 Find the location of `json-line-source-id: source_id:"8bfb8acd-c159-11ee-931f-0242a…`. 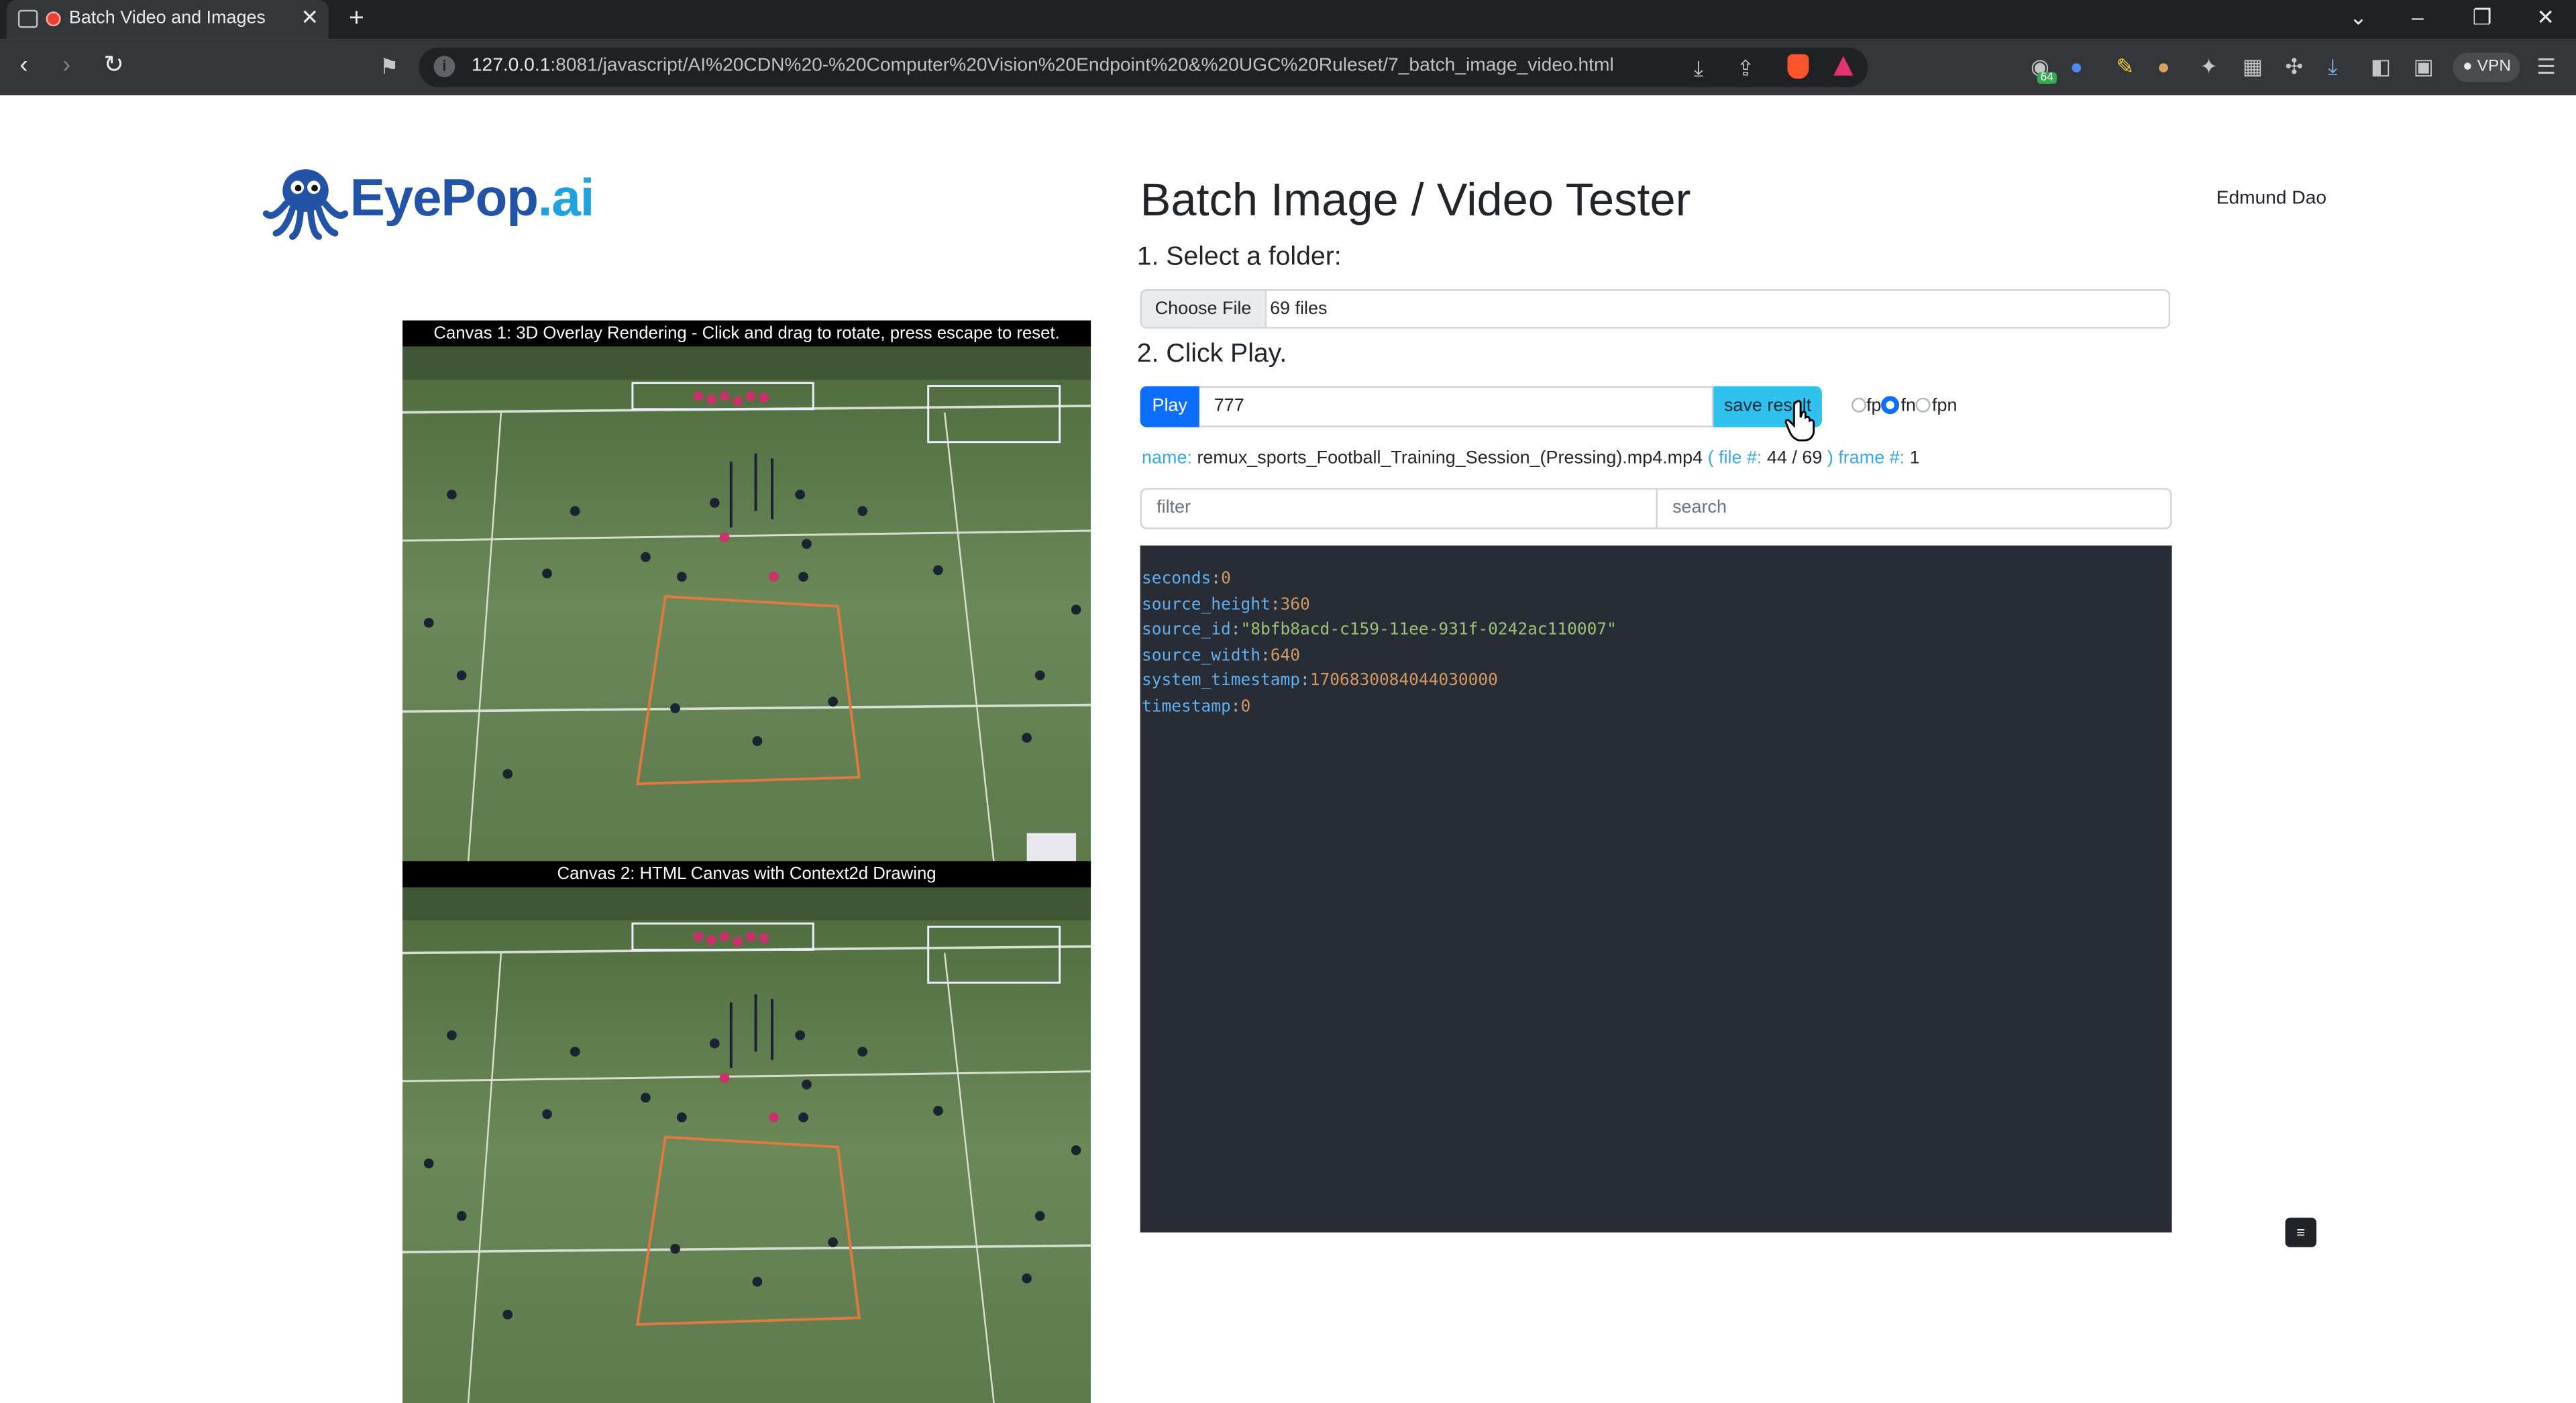

json-line-source-id: source_id:"8bfb8acd-c159-11ee-931f-0242a… is located at coordinates (1379, 631).